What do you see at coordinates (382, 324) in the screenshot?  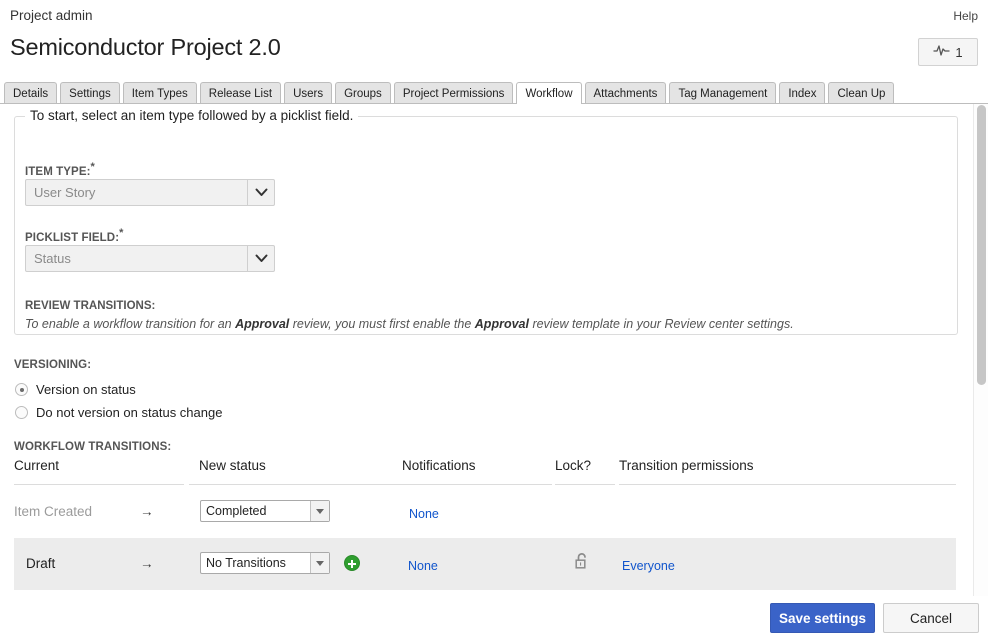 I see `review-note-part-2: review, you must first enable the` at bounding box center [382, 324].